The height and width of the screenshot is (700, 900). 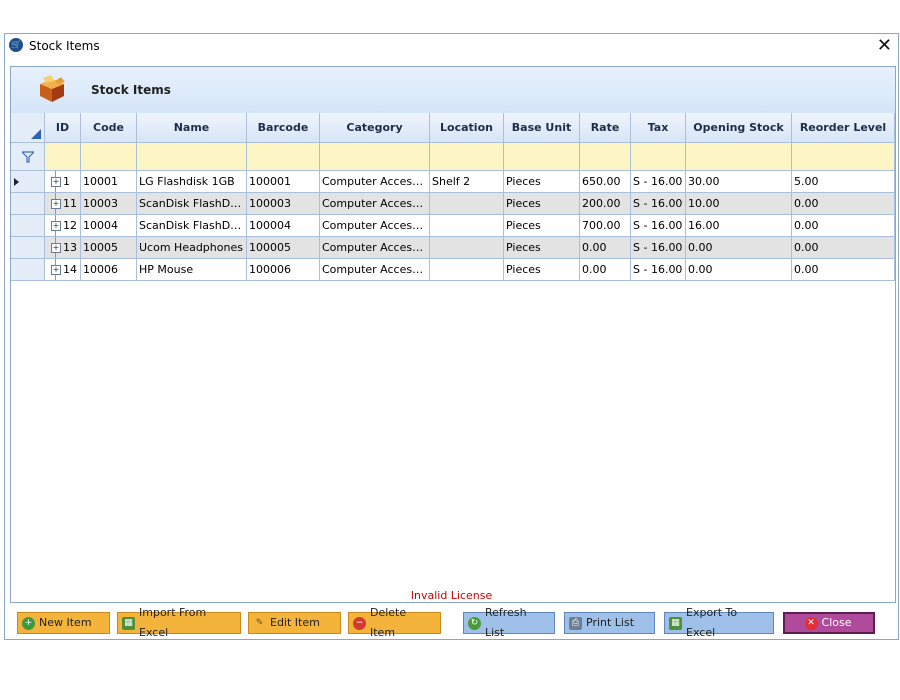 What do you see at coordinates (605, 157) in the screenshot?
I see `filter-cell-rate` at bounding box center [605, 157].